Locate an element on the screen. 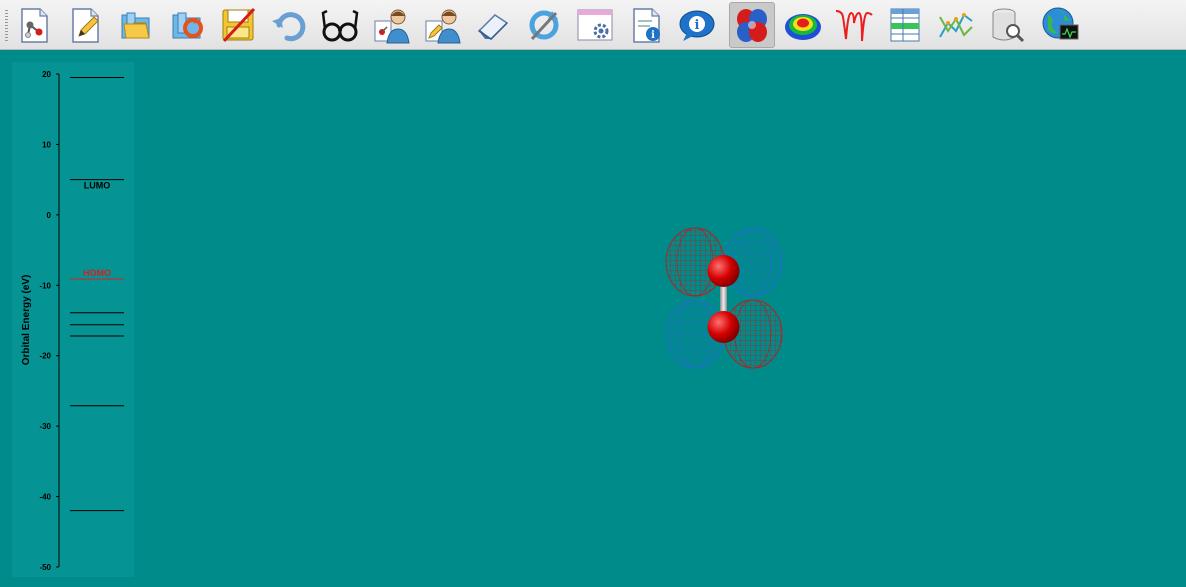  eraser-button is located at coordinates (493, 25).